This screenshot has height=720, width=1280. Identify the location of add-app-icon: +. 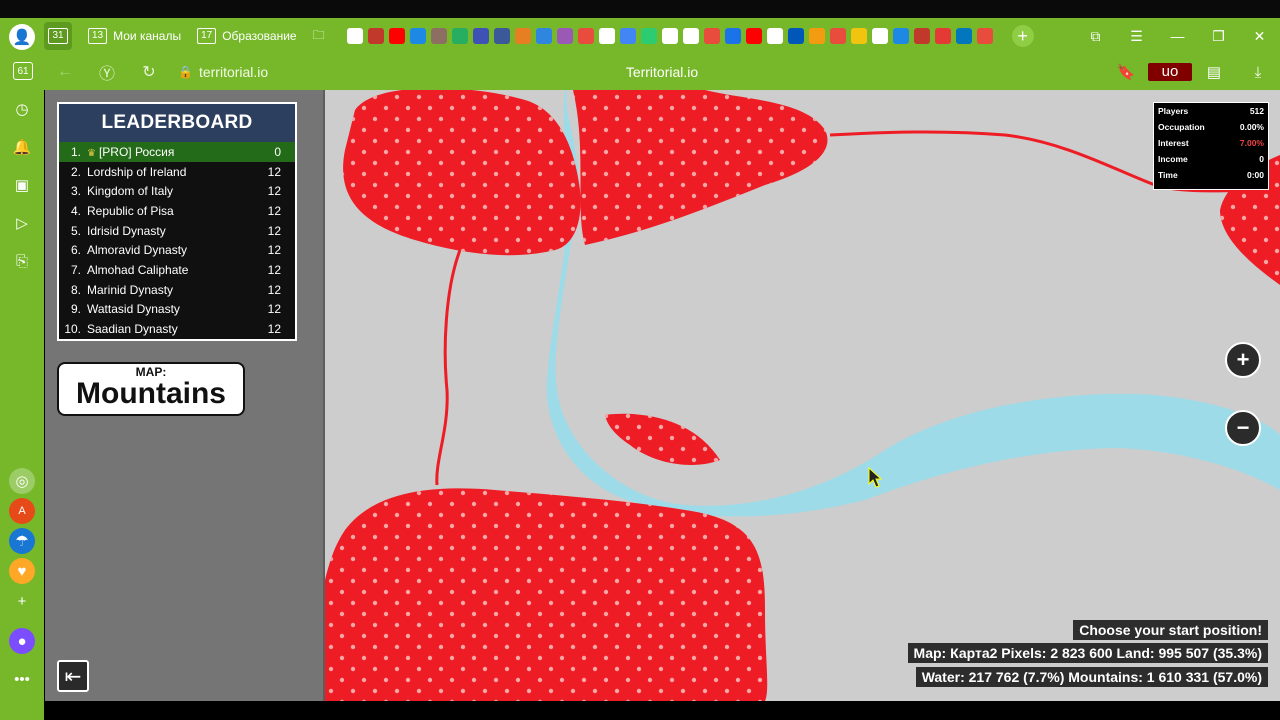
(22, 601).